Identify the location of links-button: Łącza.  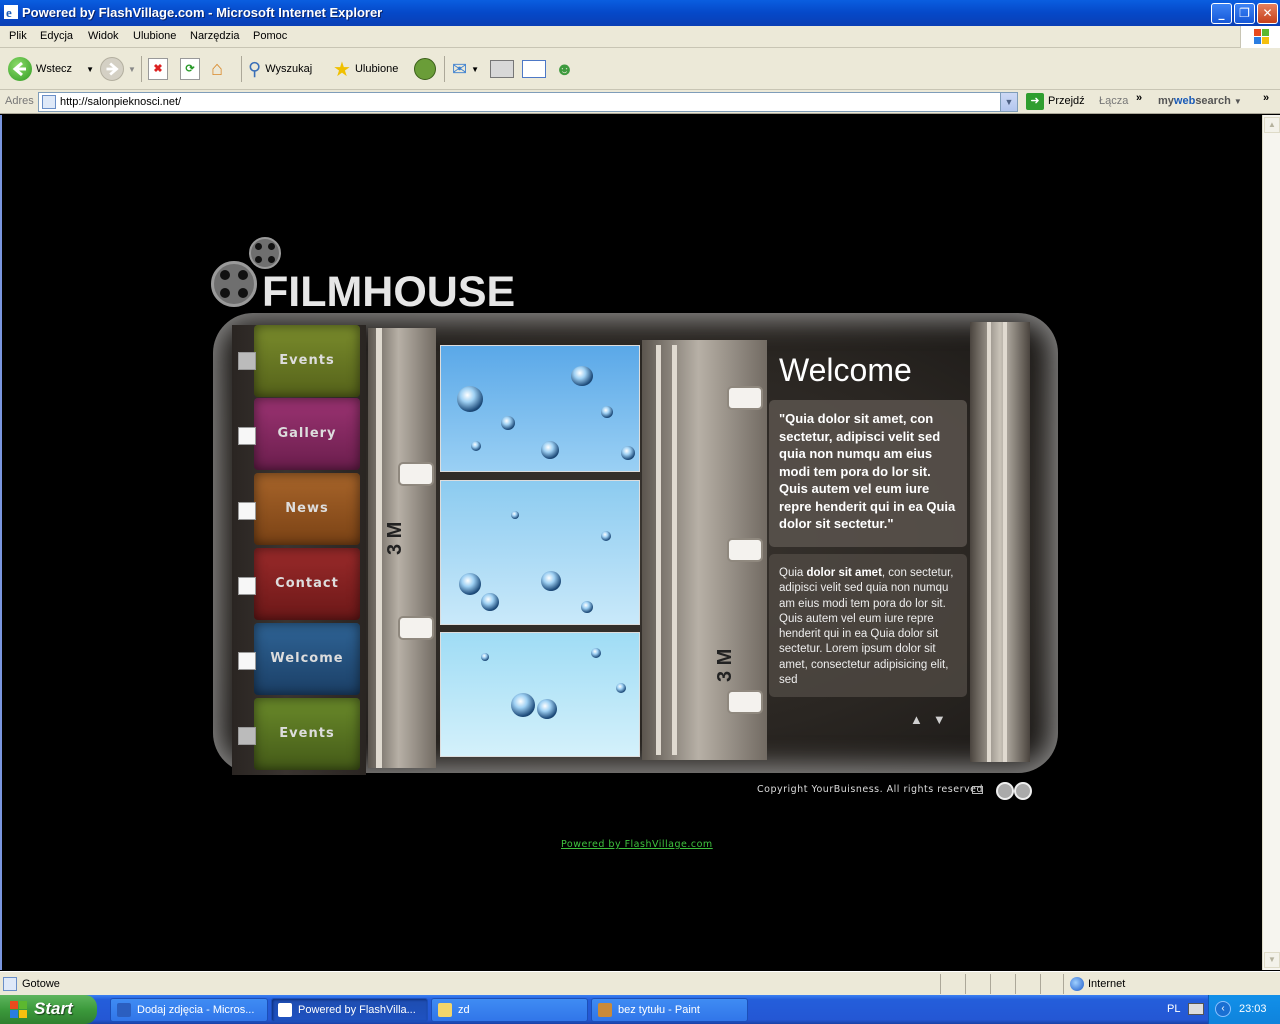
(1113, 101).